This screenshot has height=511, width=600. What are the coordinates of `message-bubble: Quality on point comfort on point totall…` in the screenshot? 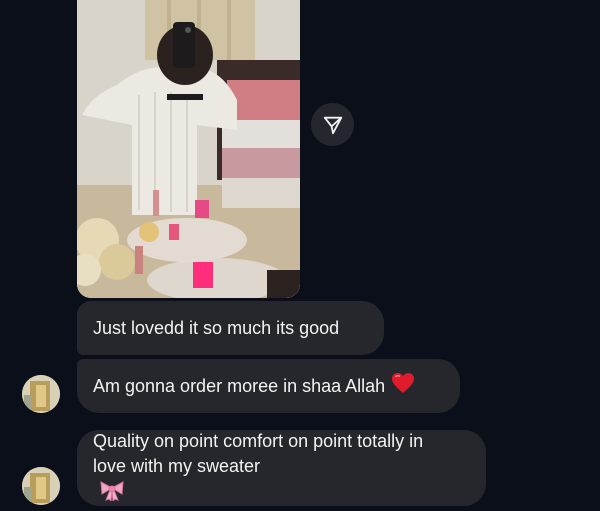 It's located at (281, 468).